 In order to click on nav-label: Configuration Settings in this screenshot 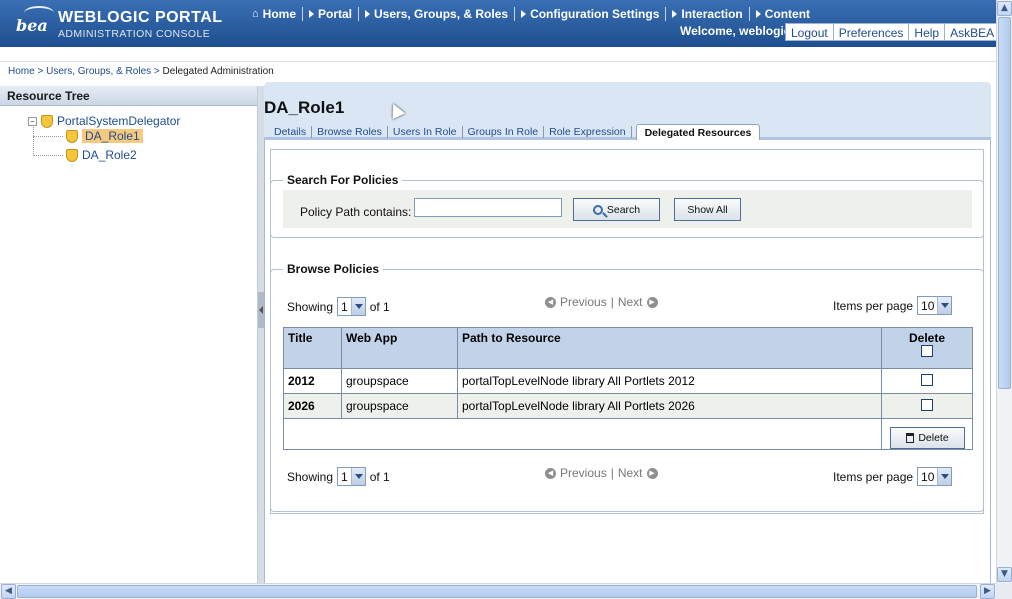, I will do `click(595, 14)`.